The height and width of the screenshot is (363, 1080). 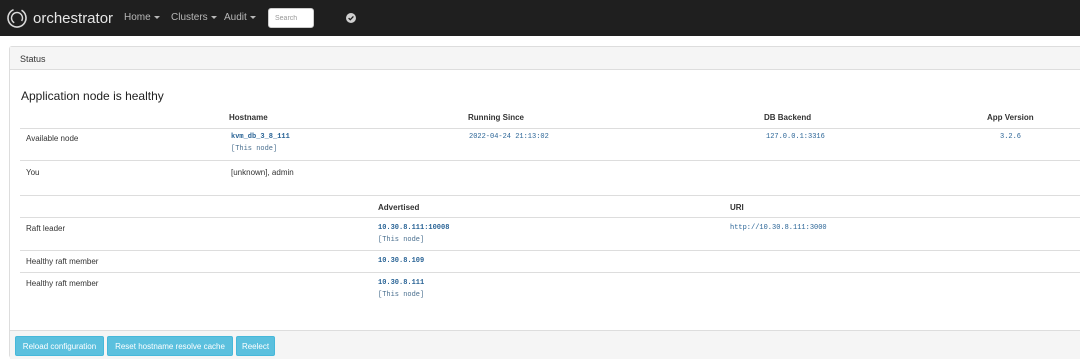 I want to click on nav-home-label: Home, so click(x=137, y=17).